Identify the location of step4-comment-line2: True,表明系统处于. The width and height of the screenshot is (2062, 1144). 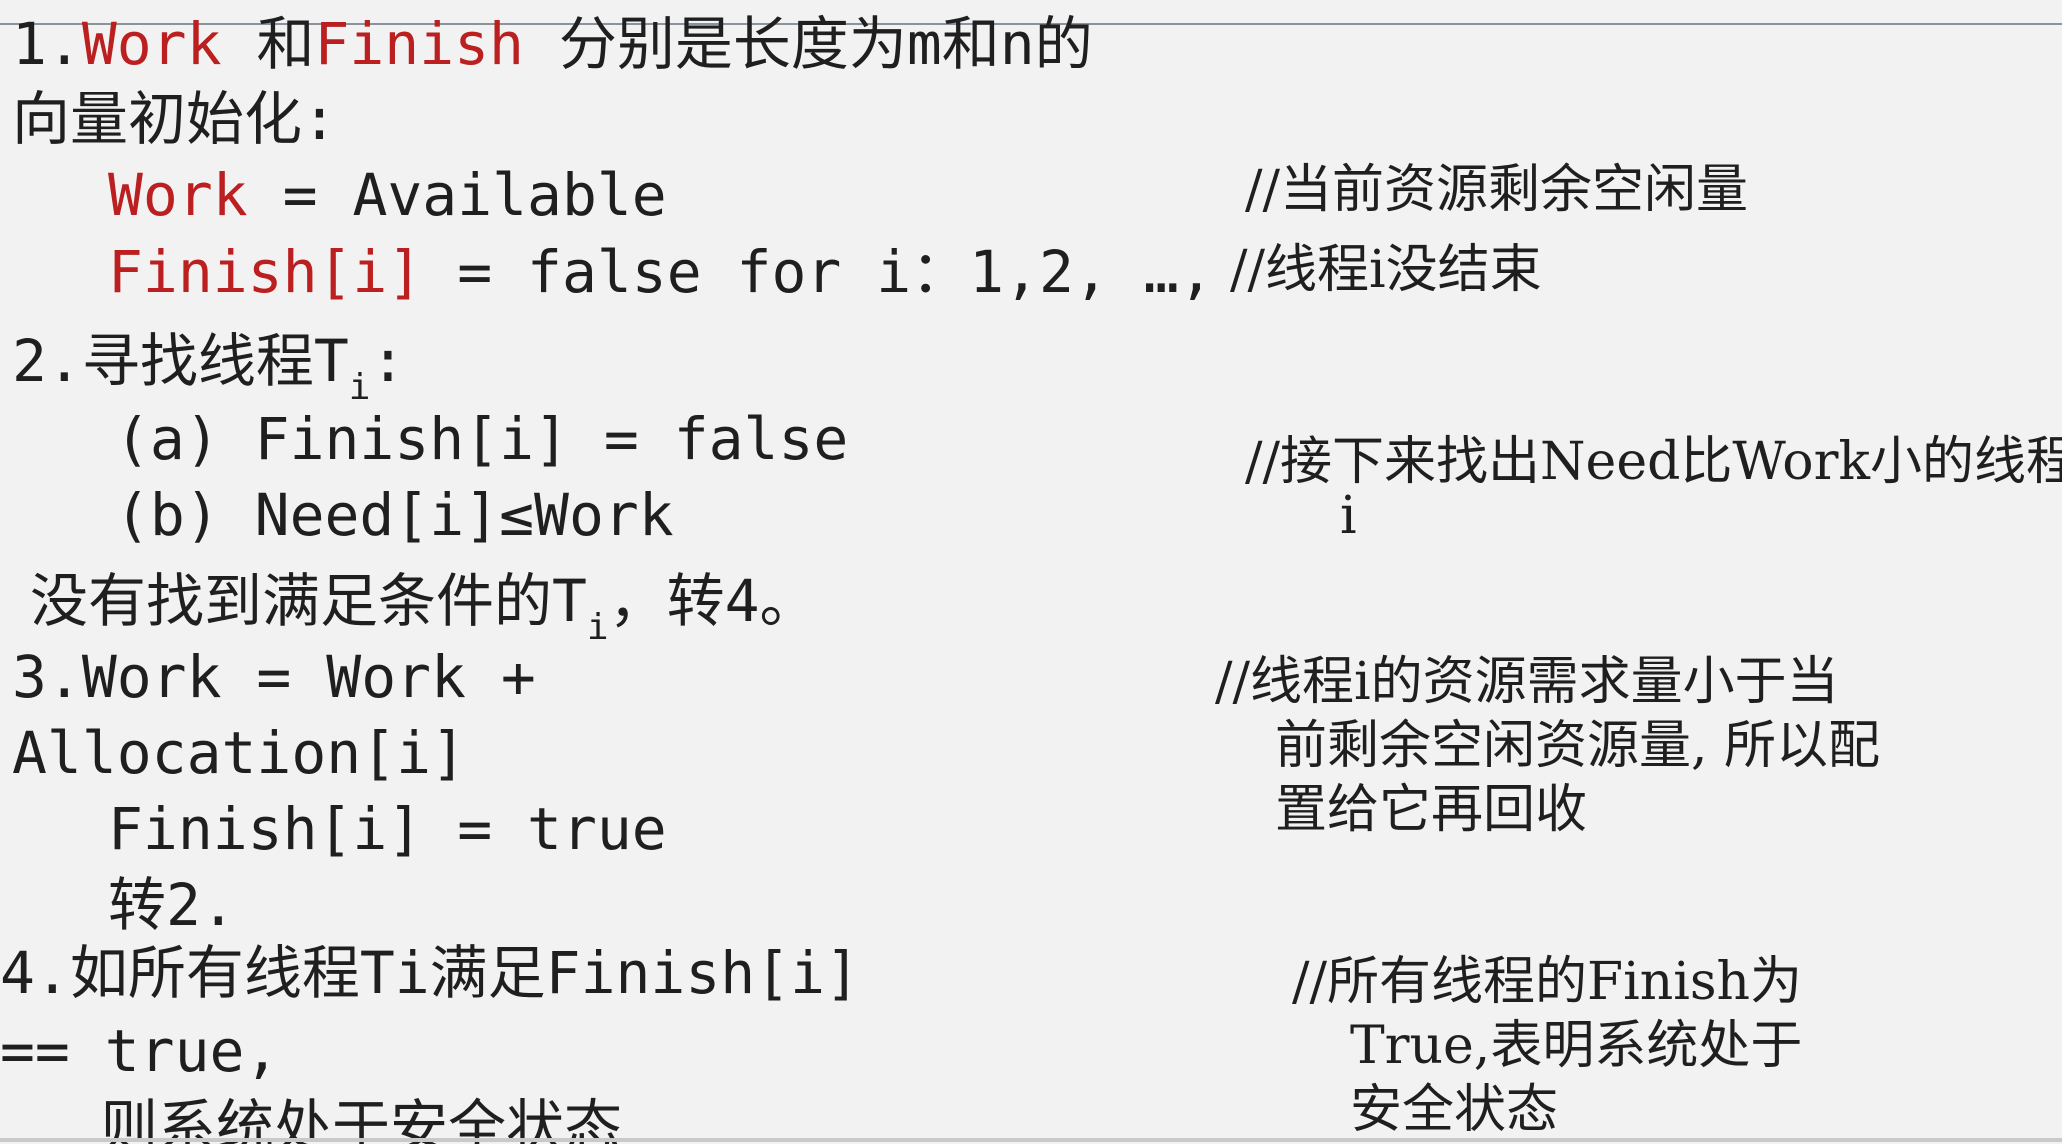
(1576, 1046).